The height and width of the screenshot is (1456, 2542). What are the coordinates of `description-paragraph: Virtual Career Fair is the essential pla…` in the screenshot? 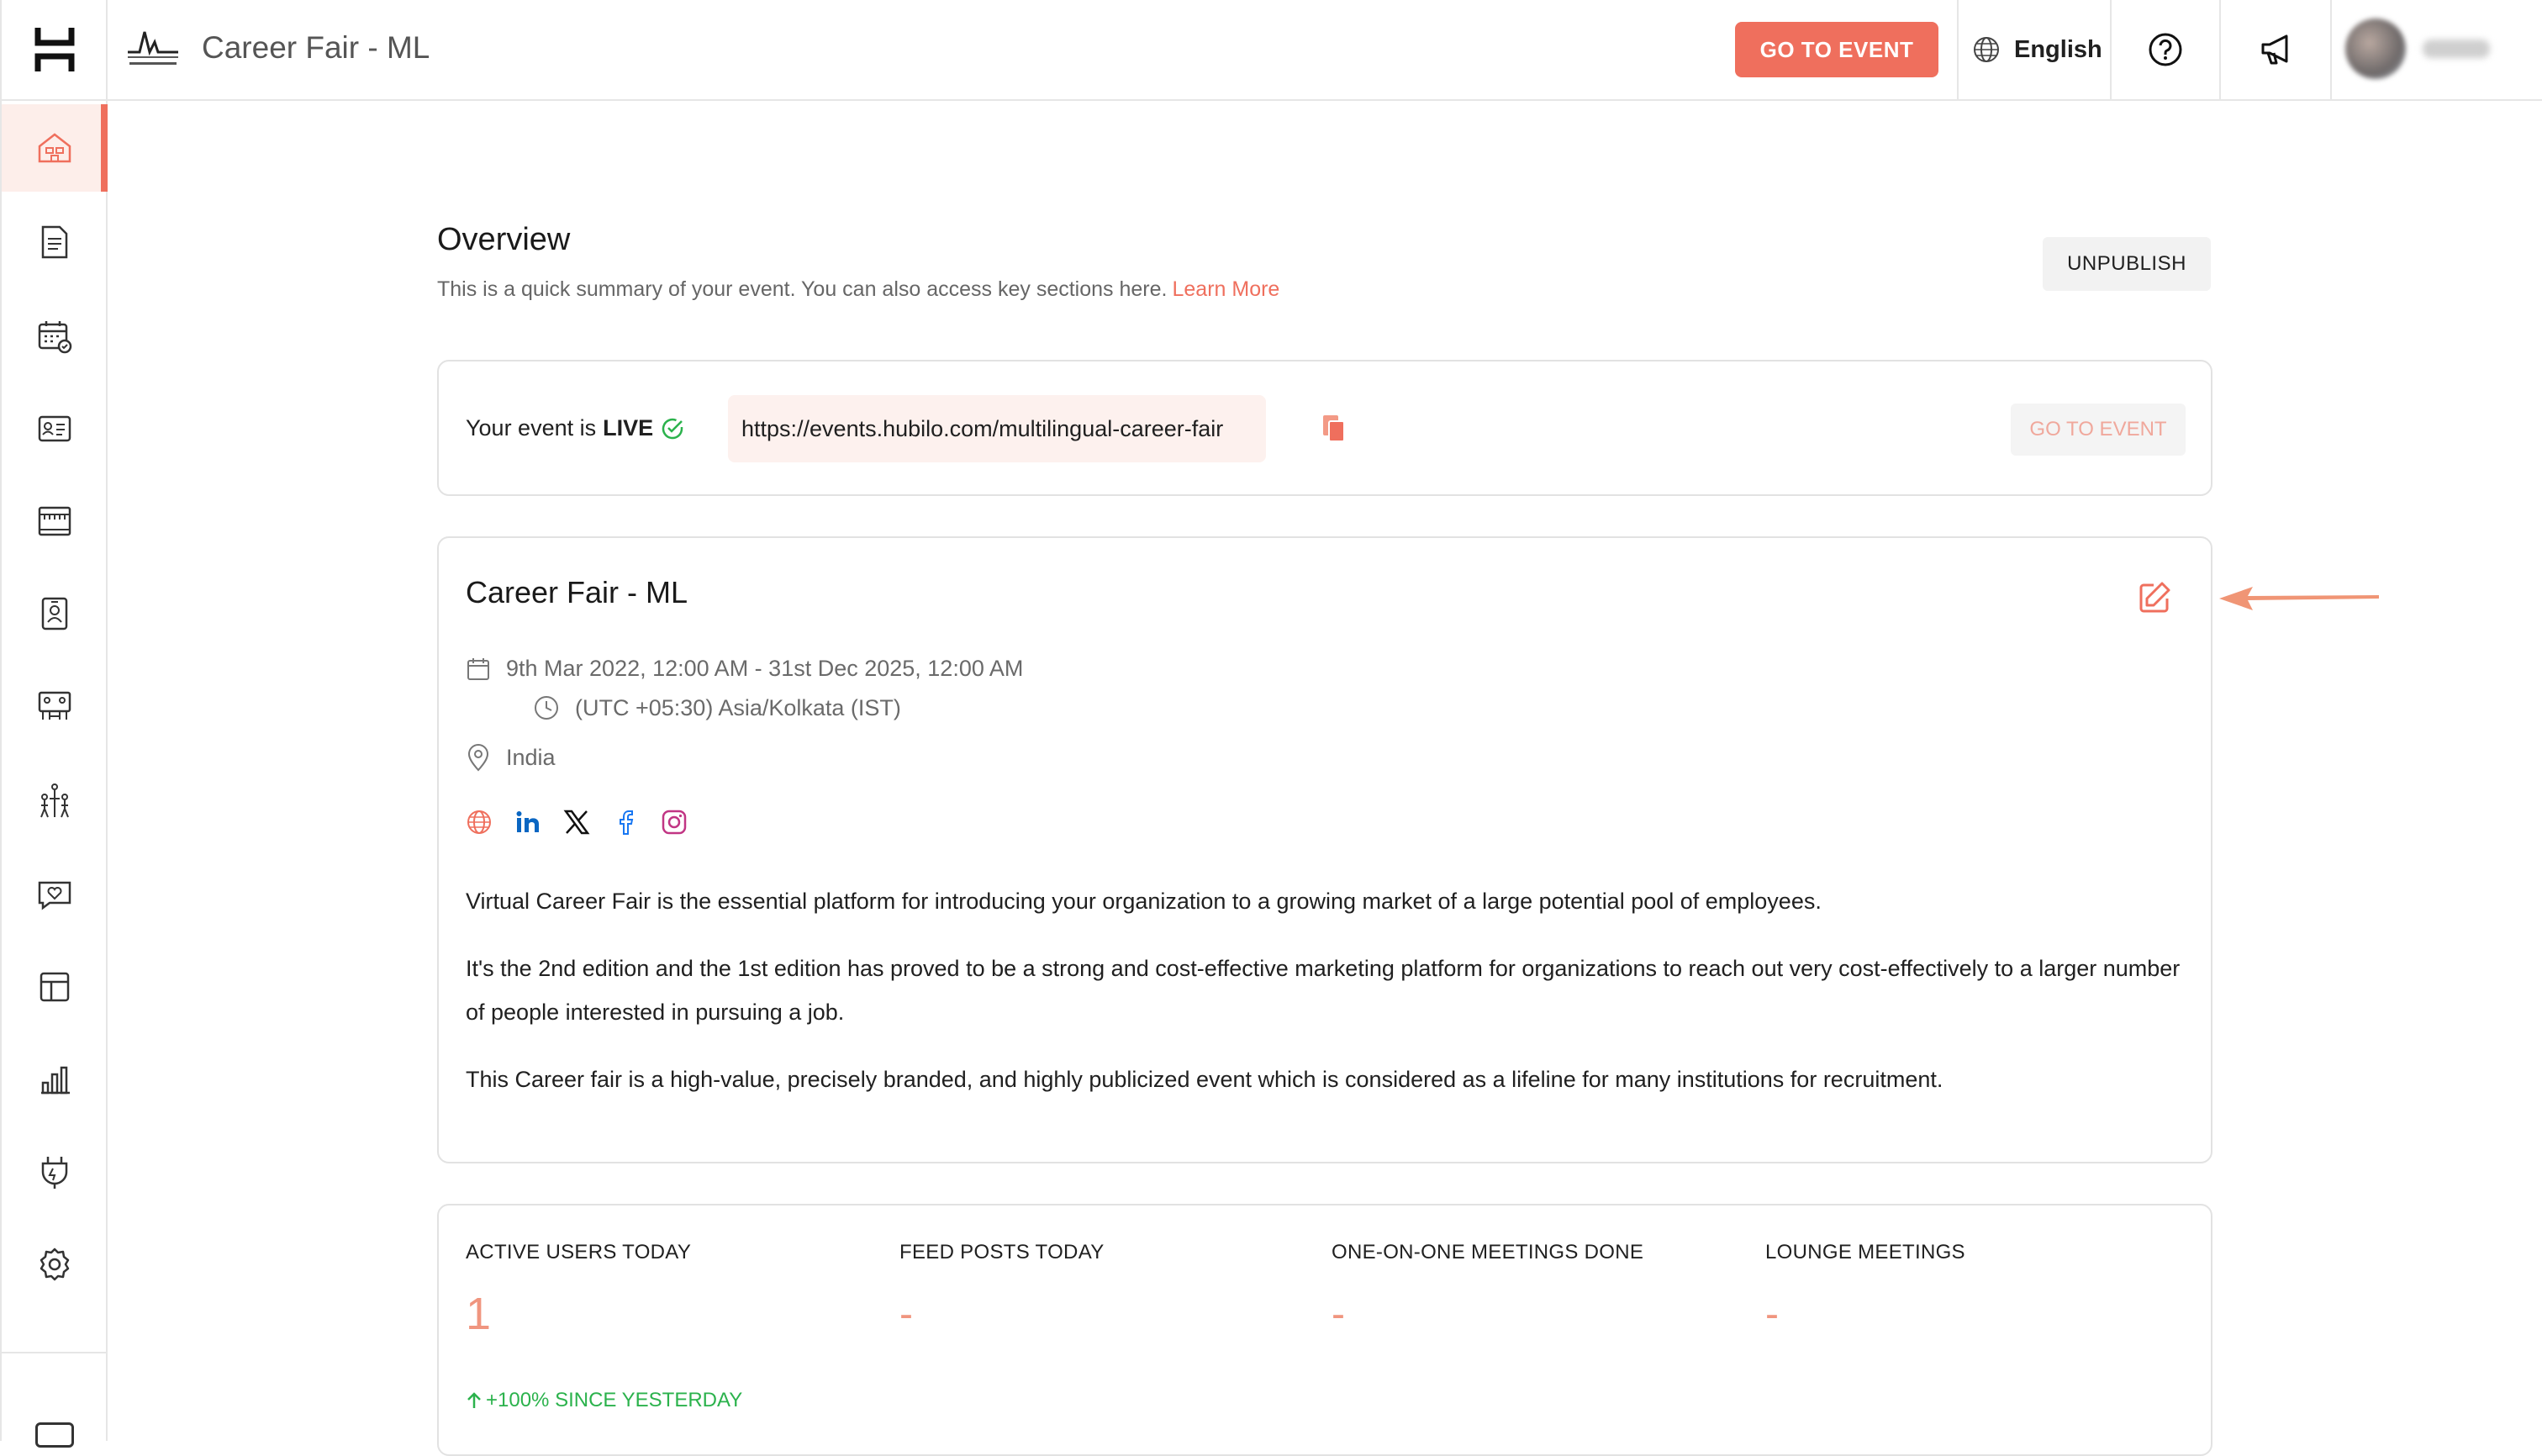 It's located at (1144, 901).